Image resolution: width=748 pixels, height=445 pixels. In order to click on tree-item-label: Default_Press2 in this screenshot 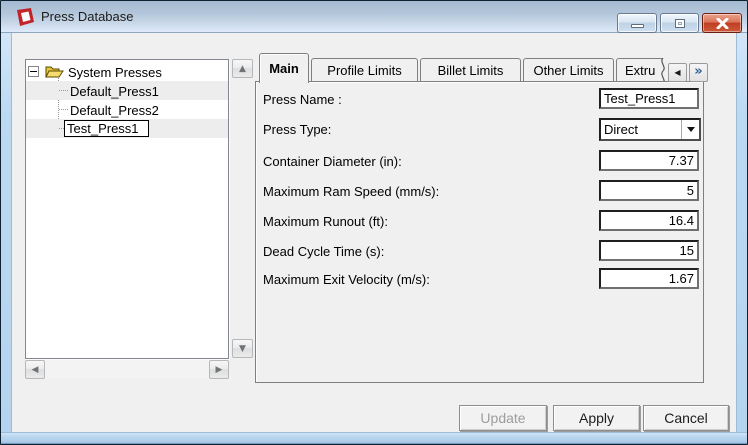, I will do `click(114, 110)`.